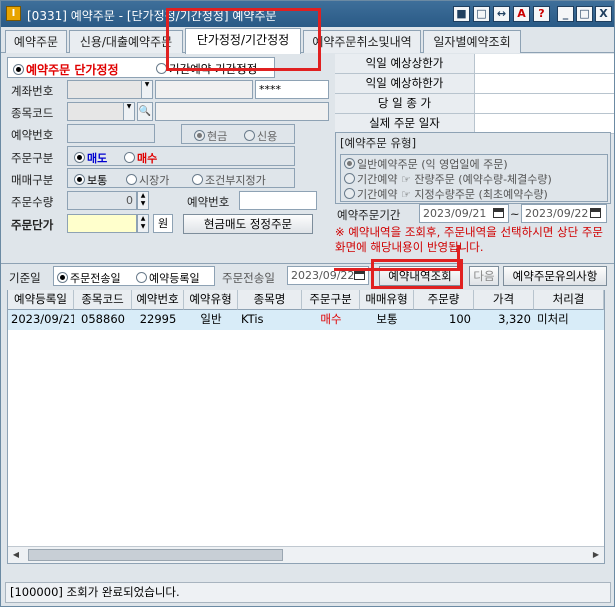 The height and width of the screenshot is (607, 615). What do you see at coordinates (13, 13) in the screenshot?
I see `app-icon: I` at bounding box center [13, 13].